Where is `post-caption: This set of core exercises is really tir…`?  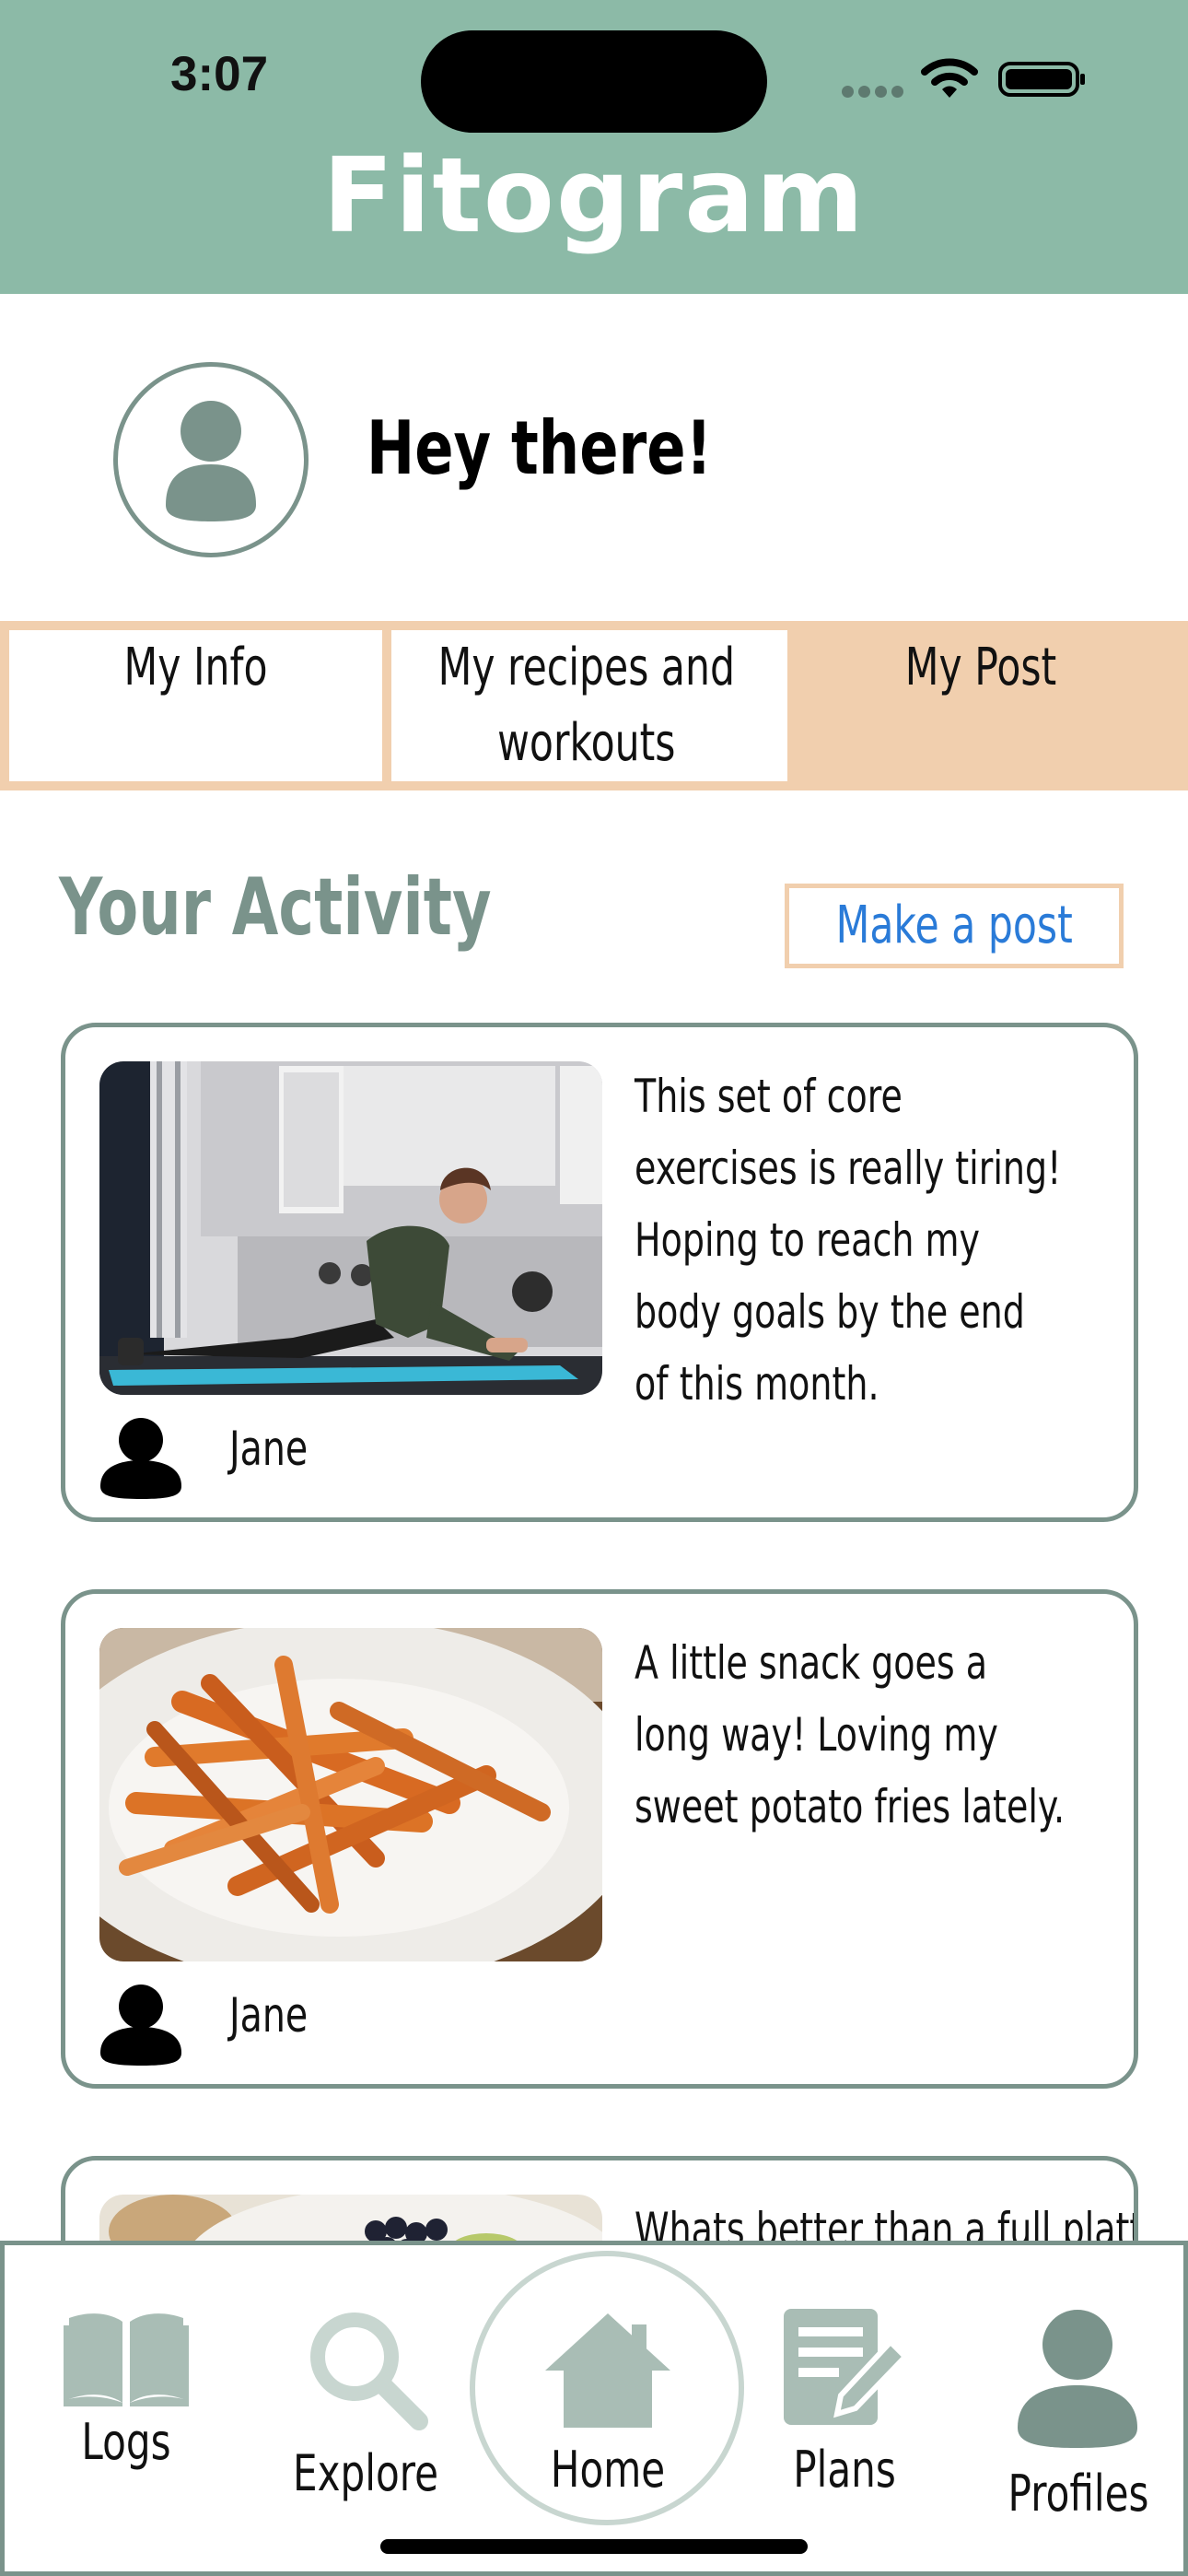 post-caption: This set of core exercises is really tir… is located at coordinates (848, 1240).